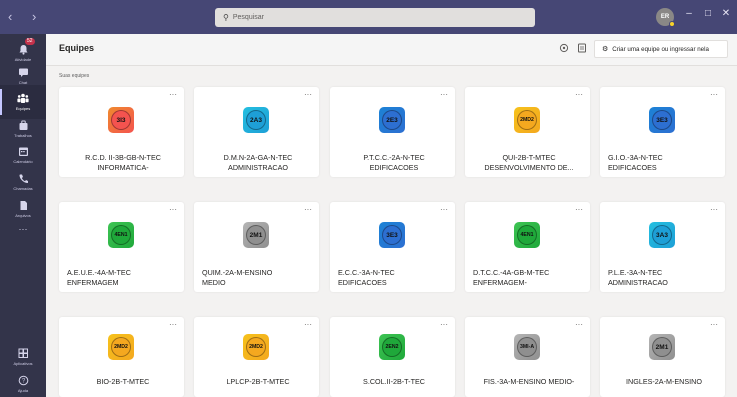  I want to click on team-card: ··· 2EN2 S.COL.II-2B-T-TEC, so click(392, 357).